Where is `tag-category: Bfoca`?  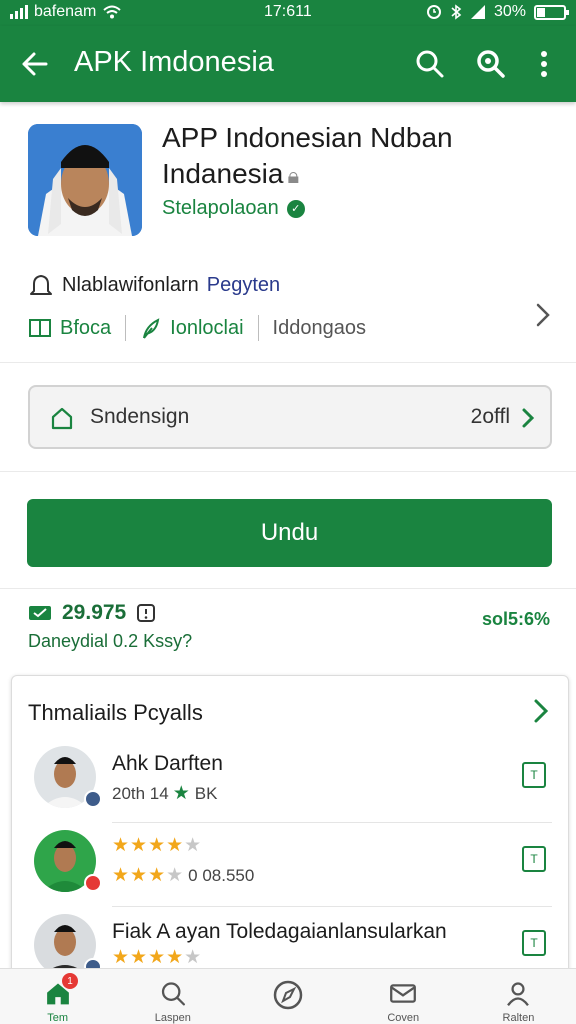 tag-category: Bfoca is located at coordinates (69, 328).